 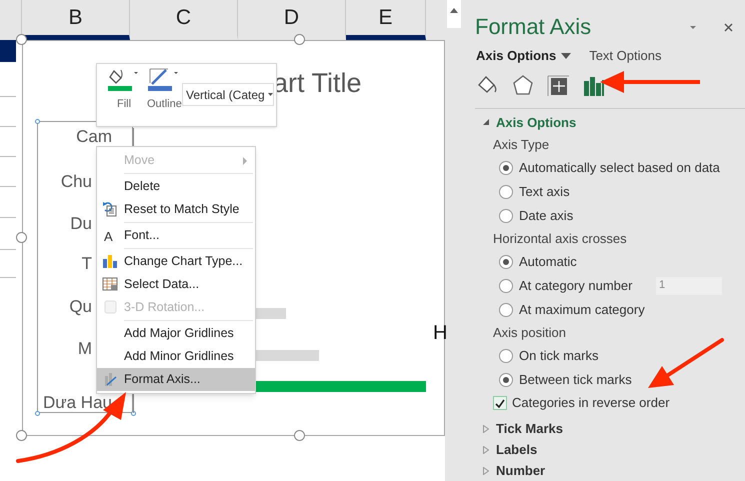 I want to click on bar-chart-icon, so click(x=110, y=261).